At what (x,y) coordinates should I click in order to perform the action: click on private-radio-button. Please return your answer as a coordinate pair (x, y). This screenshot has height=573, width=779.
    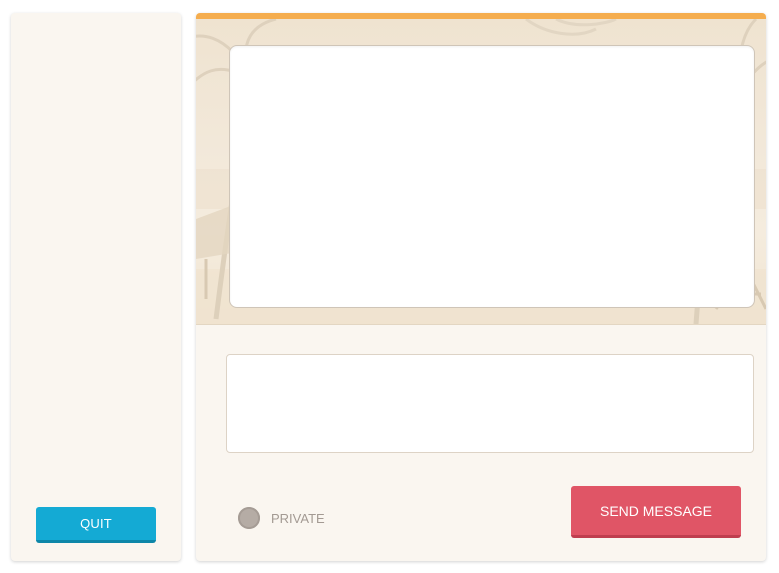
    Looking at the image, I should click on (249, 518).